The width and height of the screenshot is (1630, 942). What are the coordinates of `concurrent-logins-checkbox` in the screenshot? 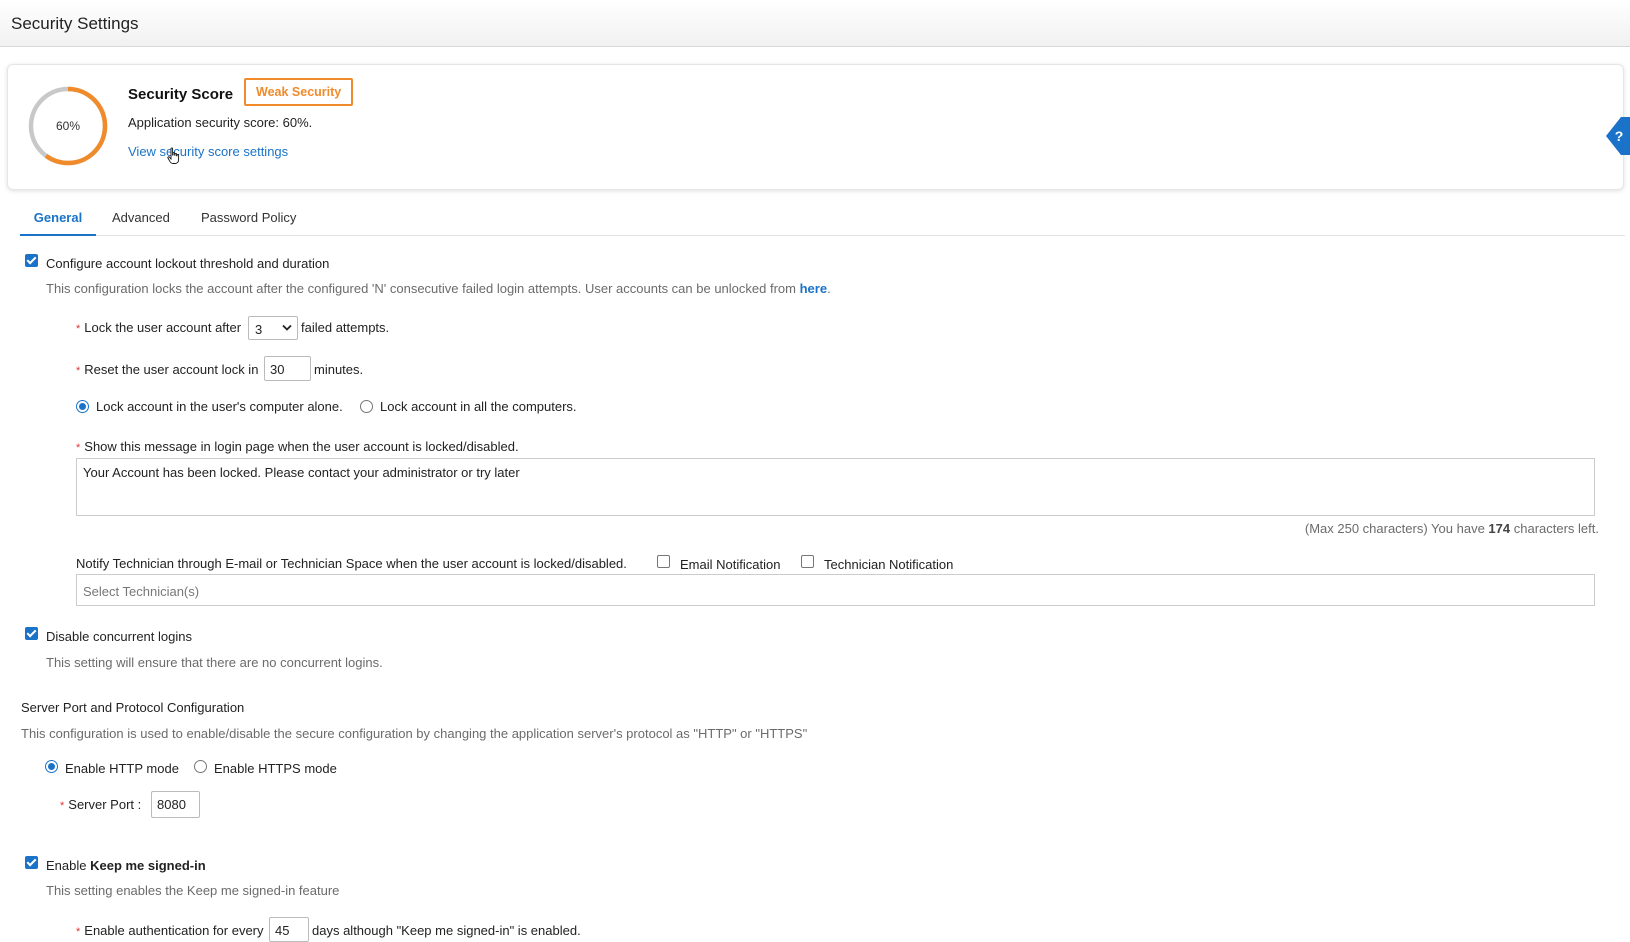 It's located at (31, 633).